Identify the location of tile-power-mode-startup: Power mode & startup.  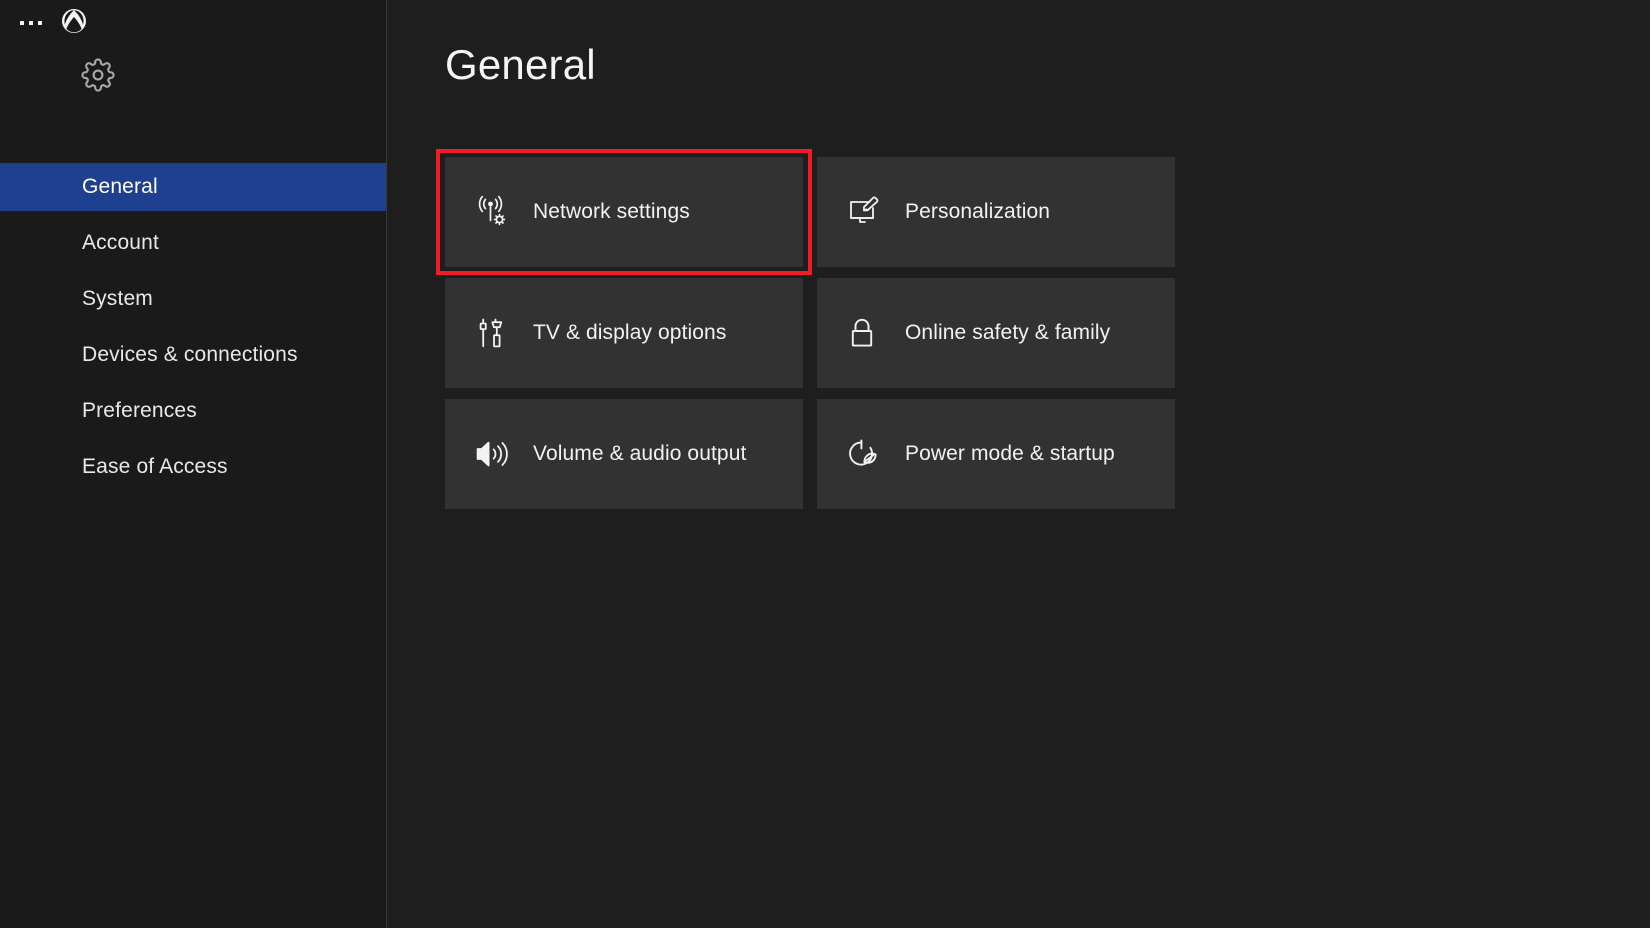
(996, 454).